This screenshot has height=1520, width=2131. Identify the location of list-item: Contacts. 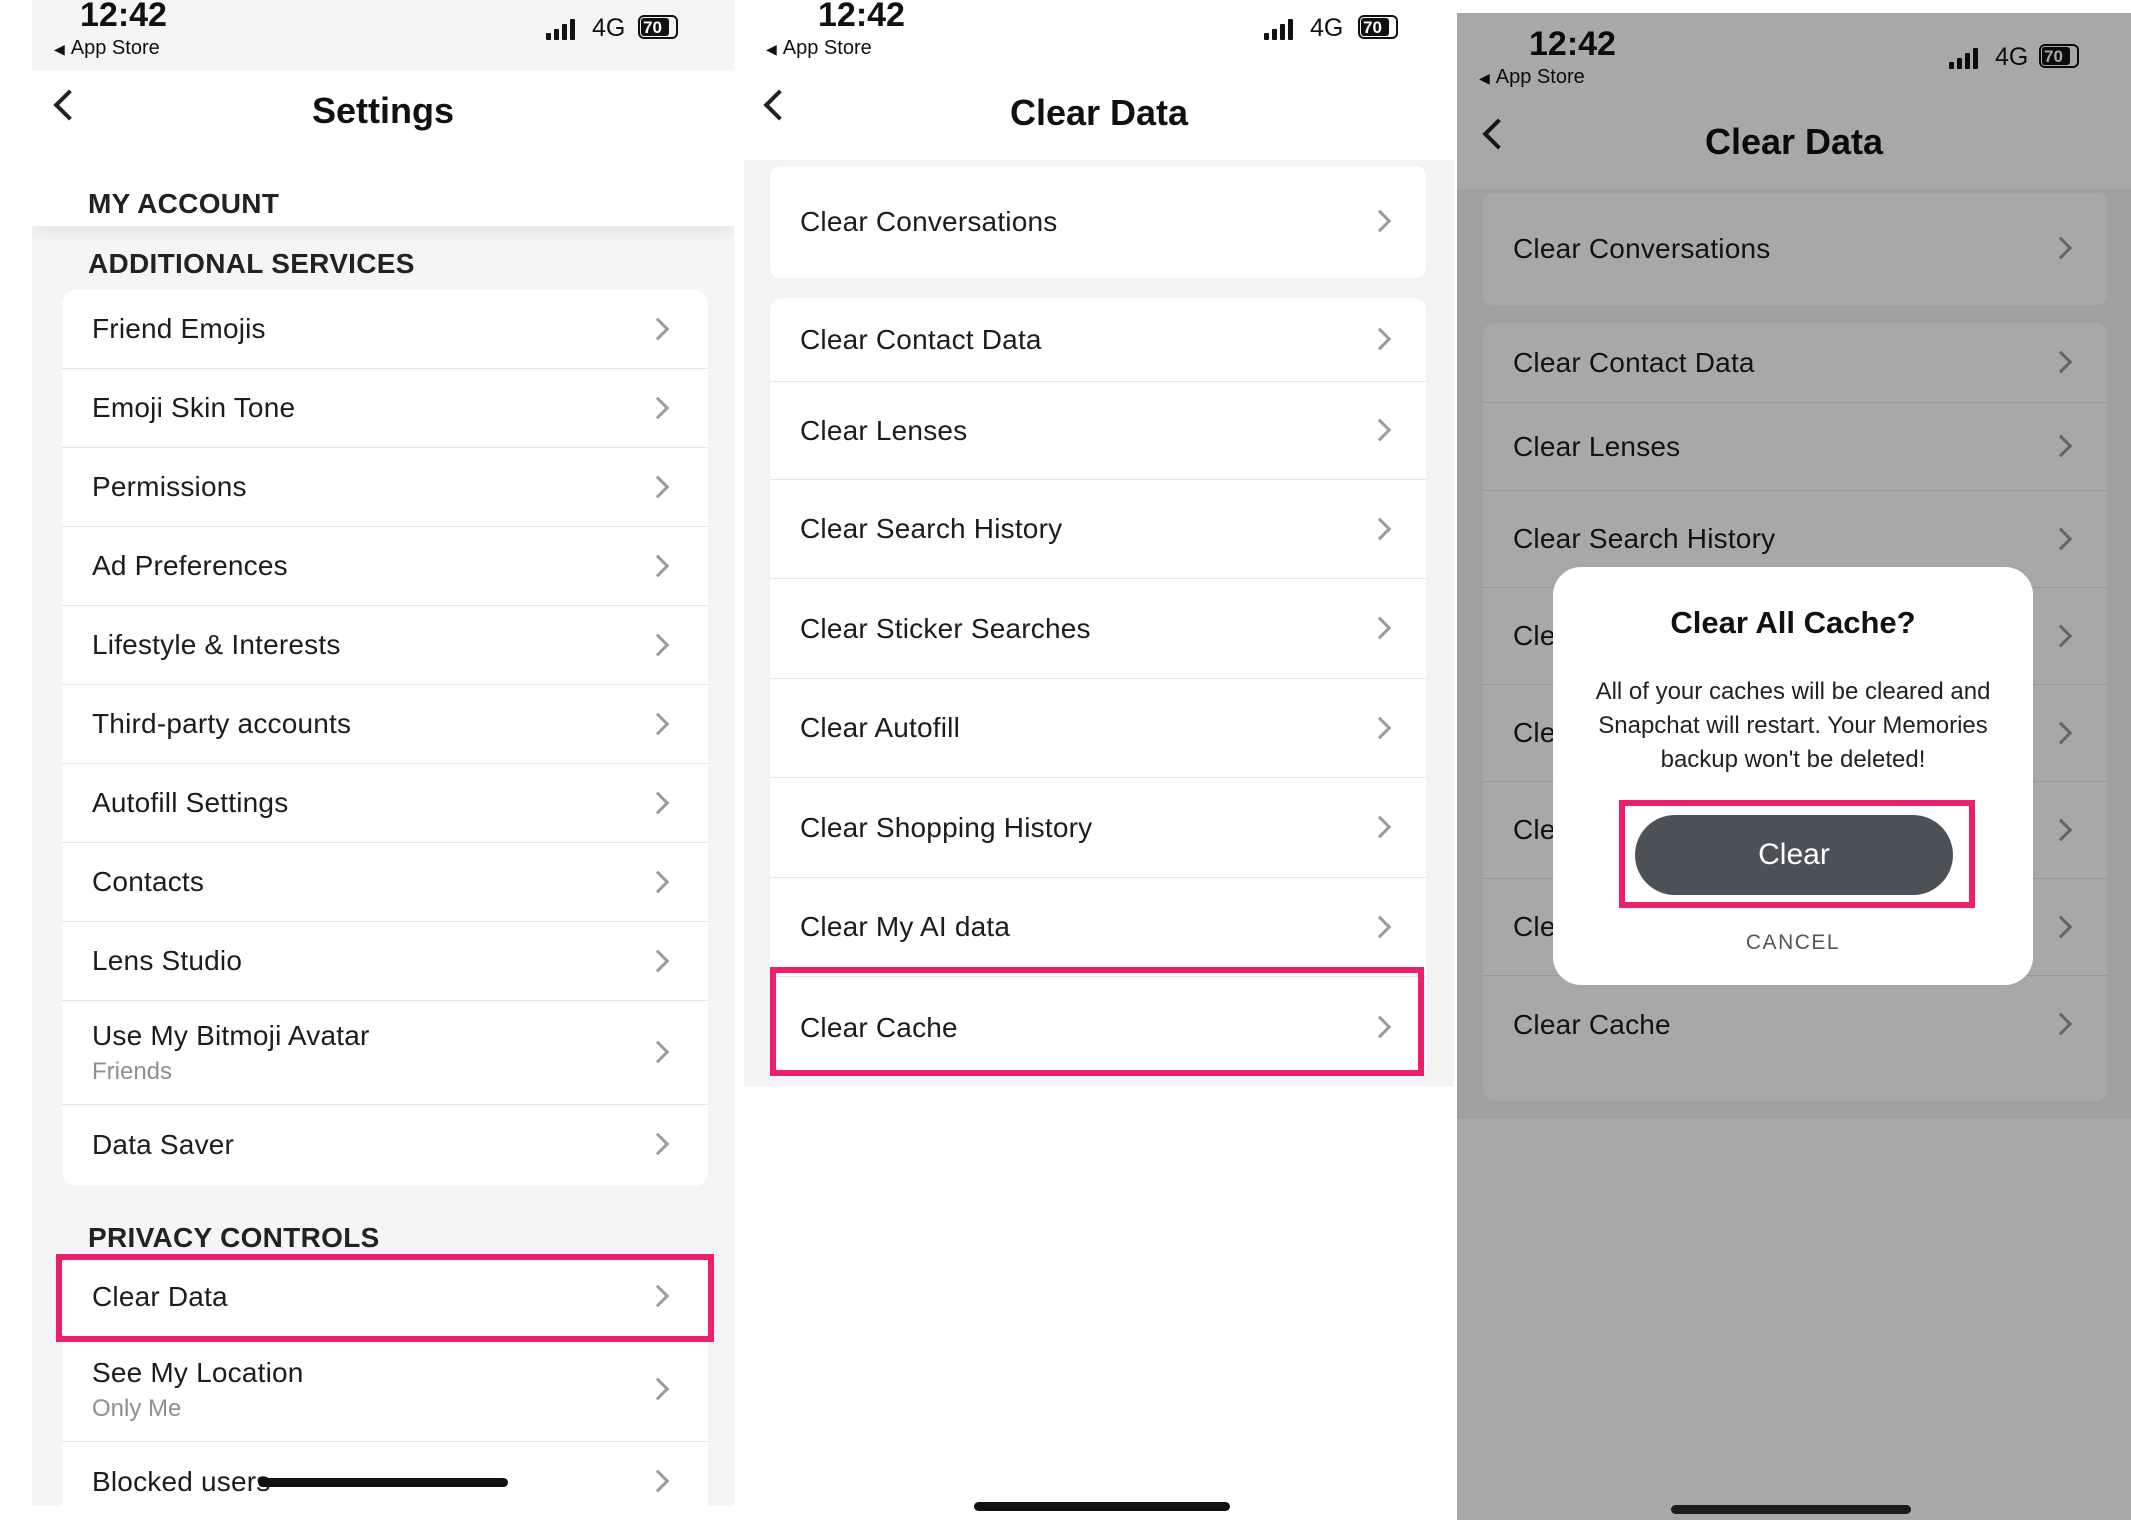
(385, 882).